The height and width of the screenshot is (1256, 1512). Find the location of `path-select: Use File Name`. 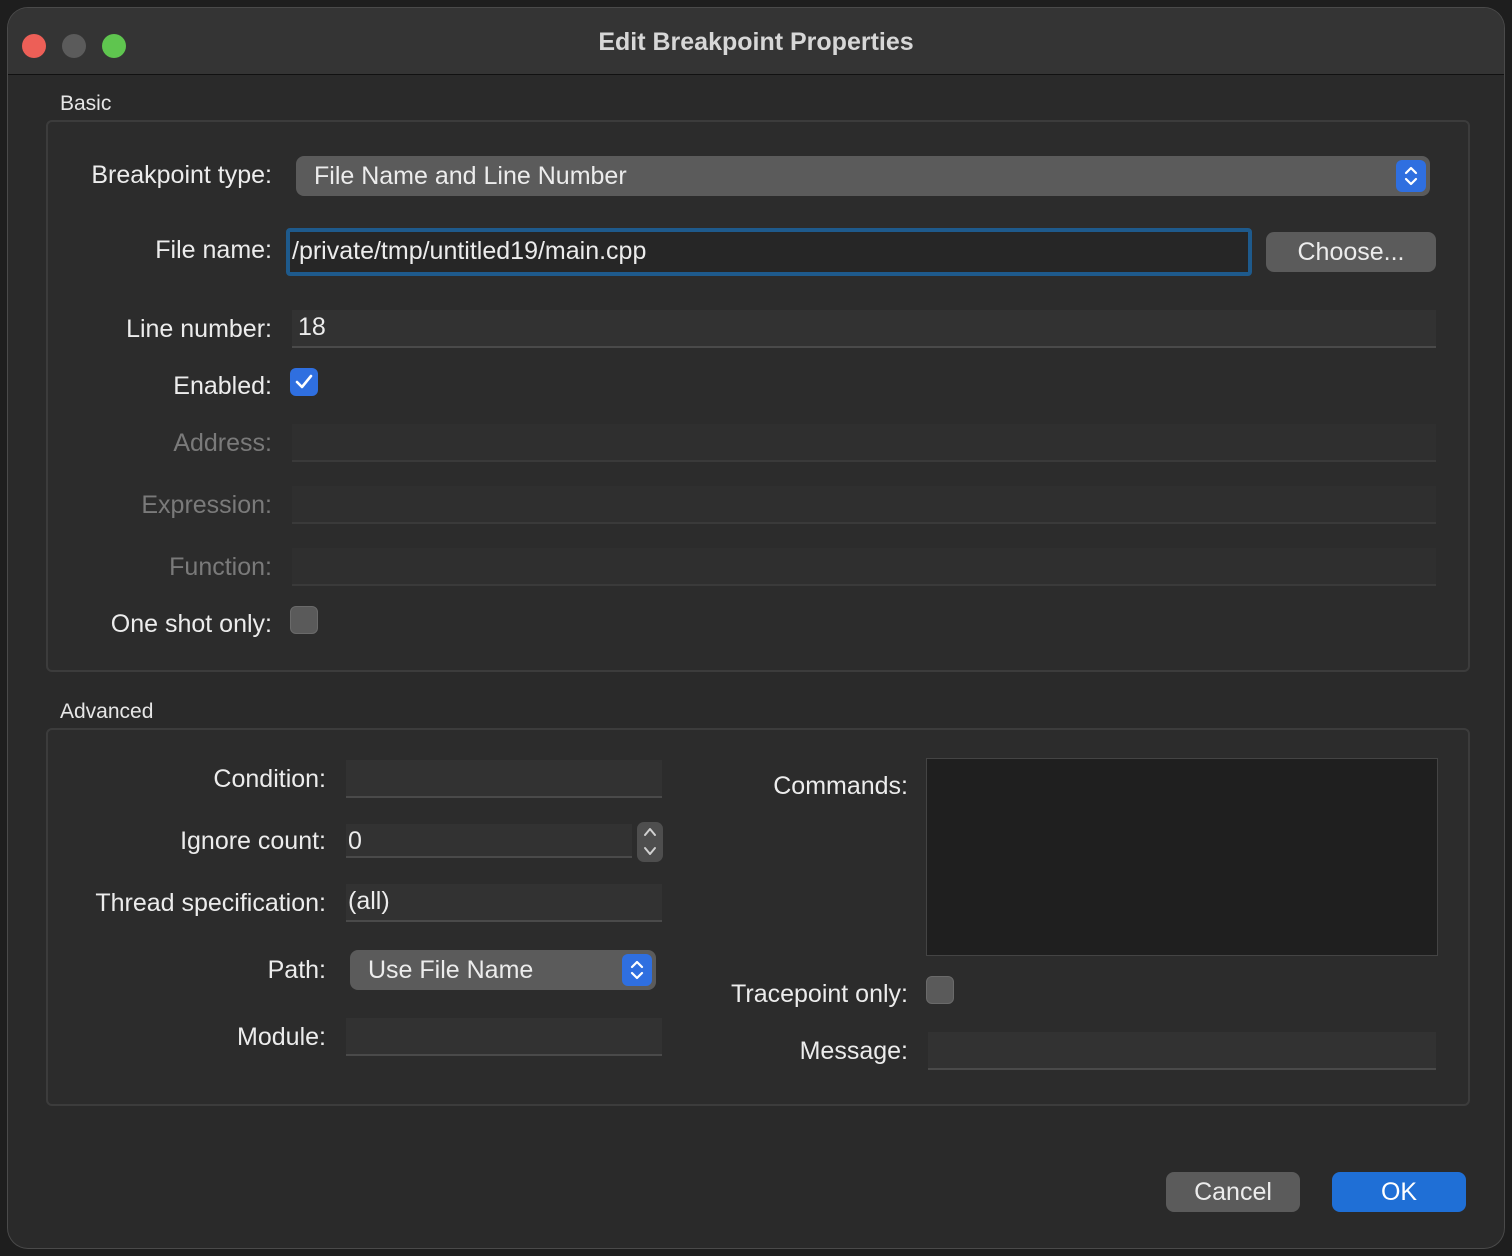

path-select: Use File Name is located at coordinates (503, 970).